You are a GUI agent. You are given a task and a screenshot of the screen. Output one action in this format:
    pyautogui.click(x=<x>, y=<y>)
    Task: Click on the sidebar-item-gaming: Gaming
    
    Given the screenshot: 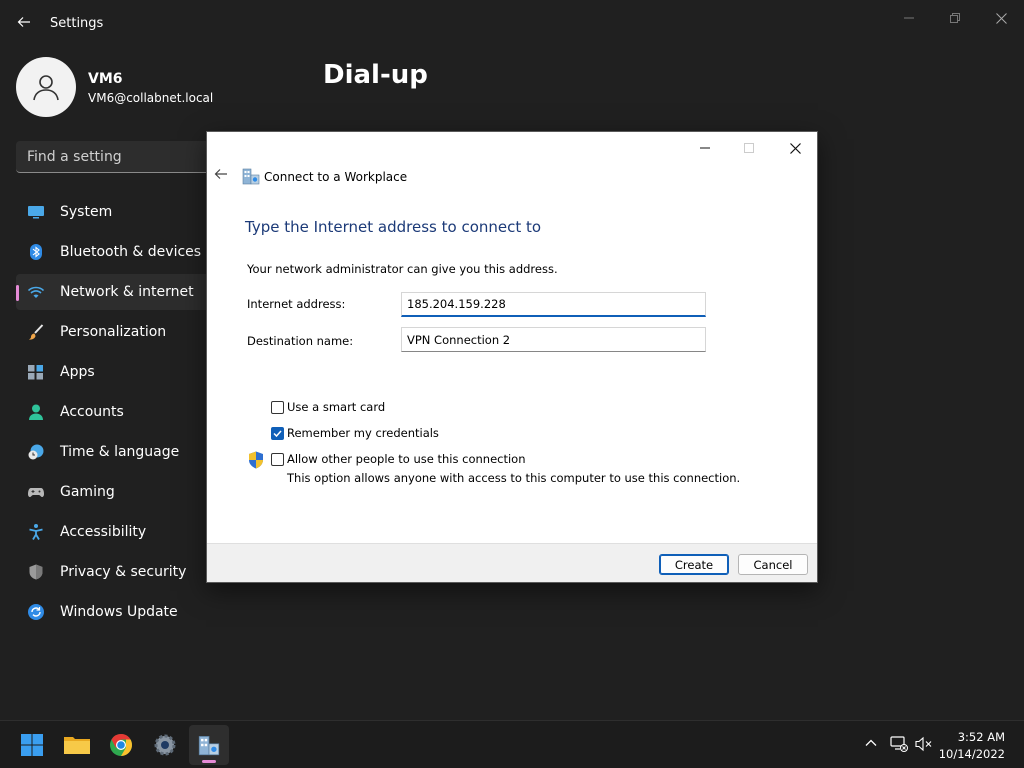 What is the action you would take?
    pyautogui.click(x=116, y=492)
    